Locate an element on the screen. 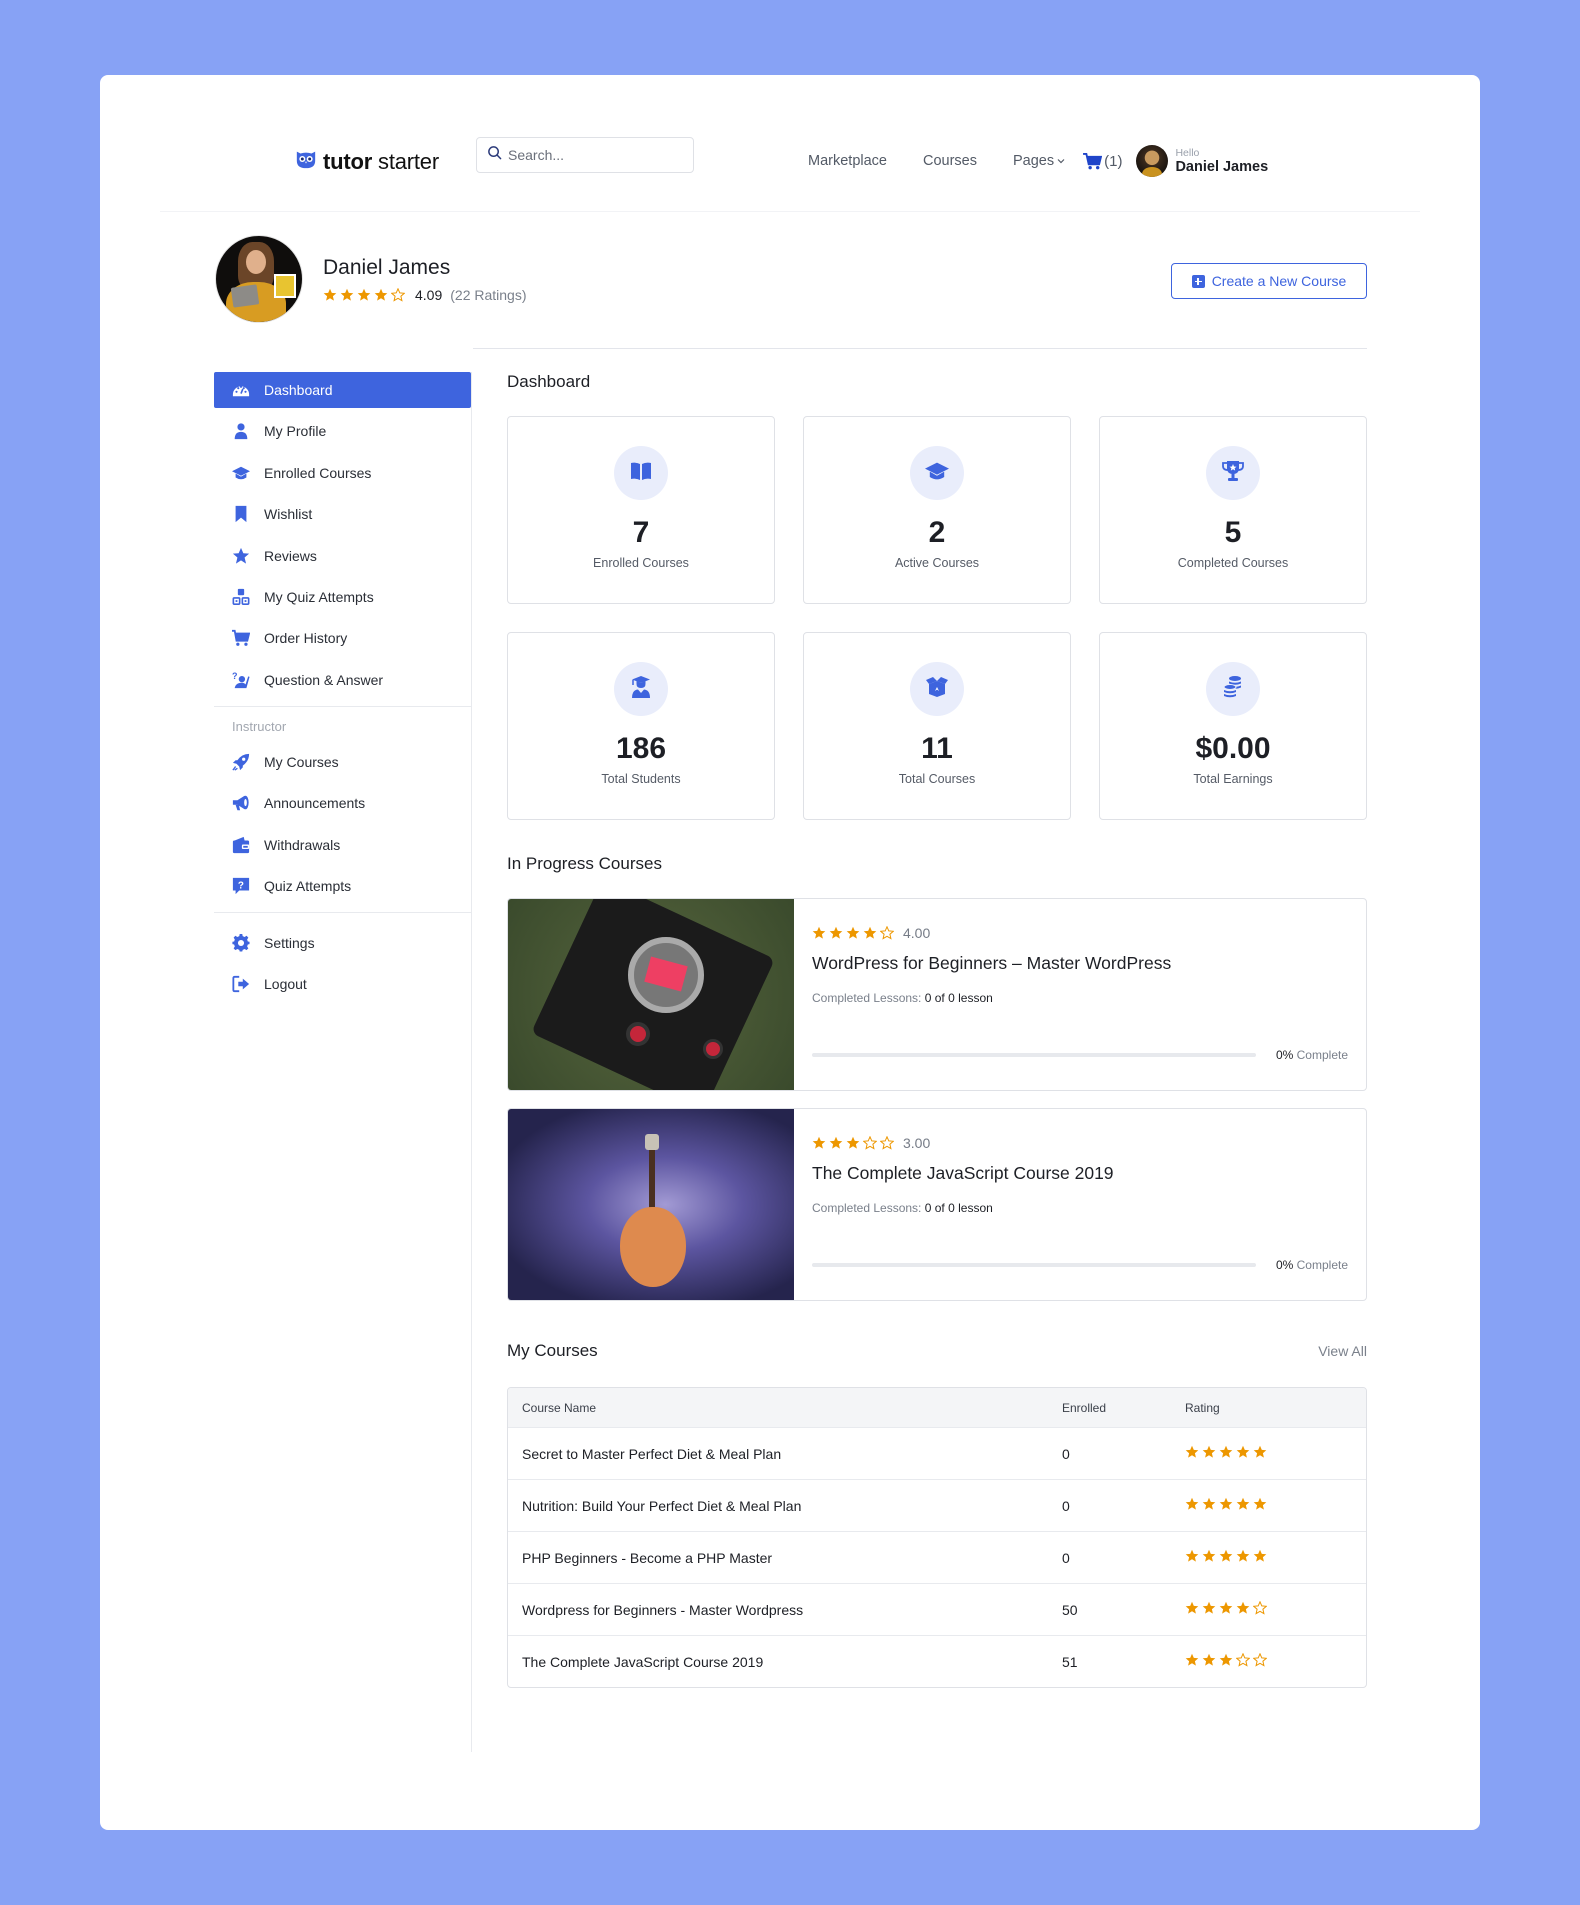 This screenshot has height=1905, width=1580. stat-value: 186 is located at coordinates (641, 748).